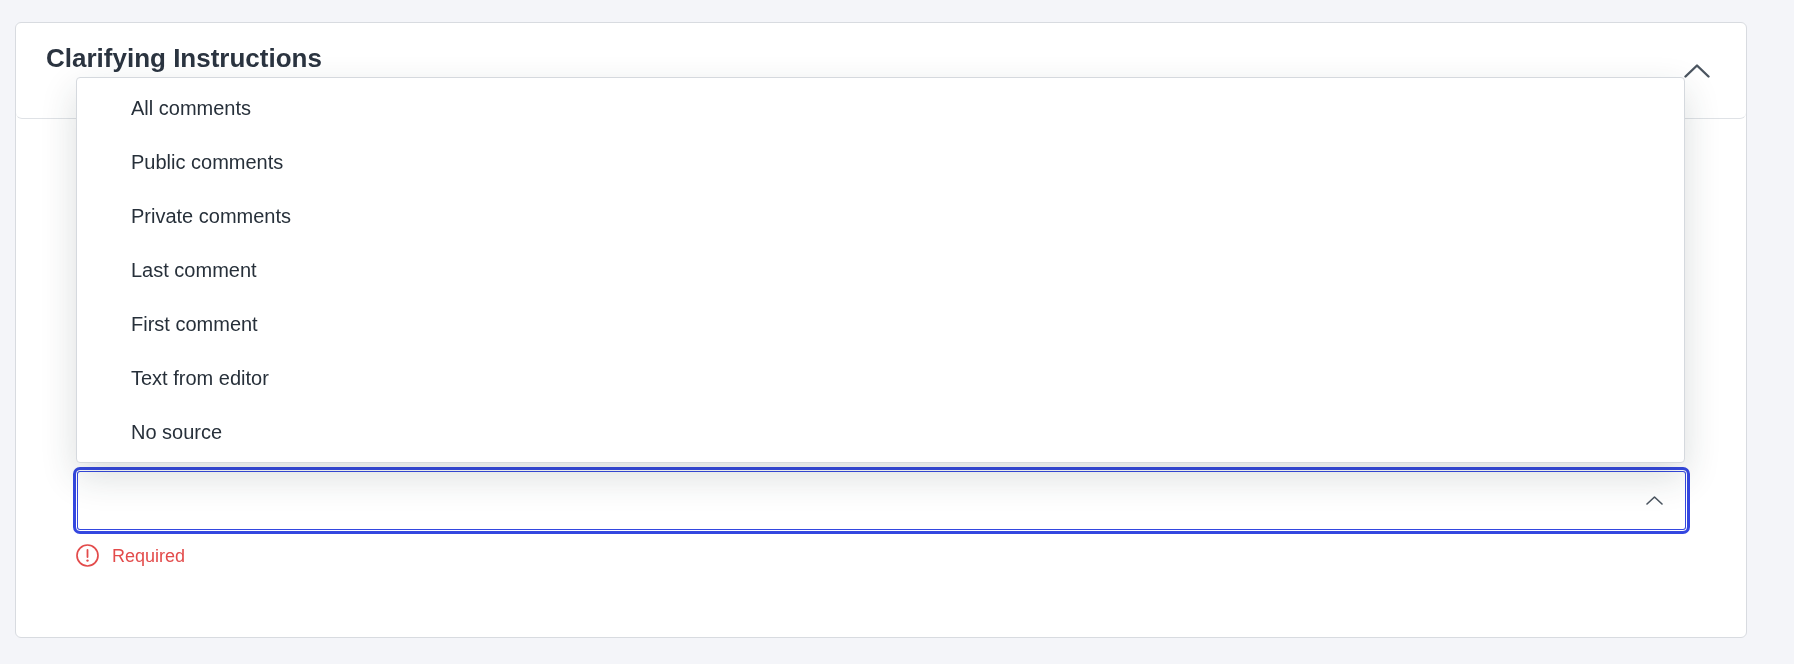  What do you see at coordinates (880, 108) in the screenshot?
I see `menu-option: All comments` at bounding box center [880, 108].